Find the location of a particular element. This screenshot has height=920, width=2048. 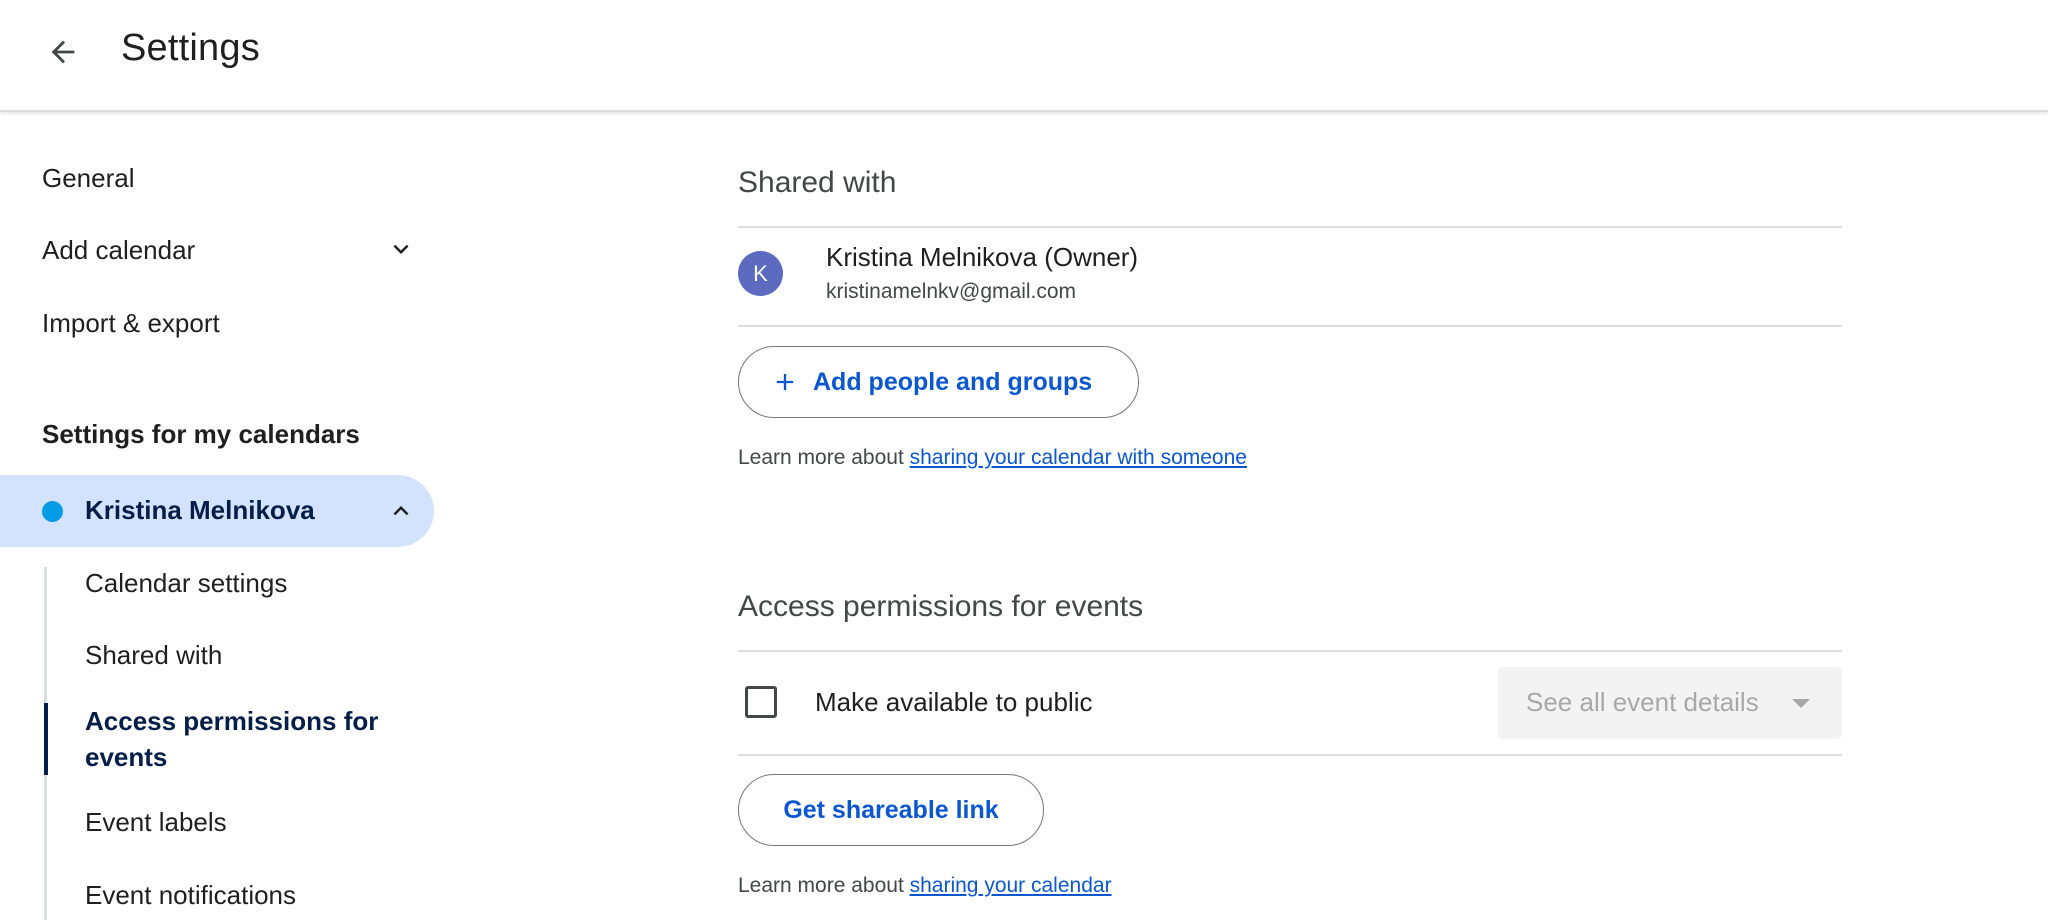

get-shareable-link-button: Get shareable link is located at coordinates (891, 810).